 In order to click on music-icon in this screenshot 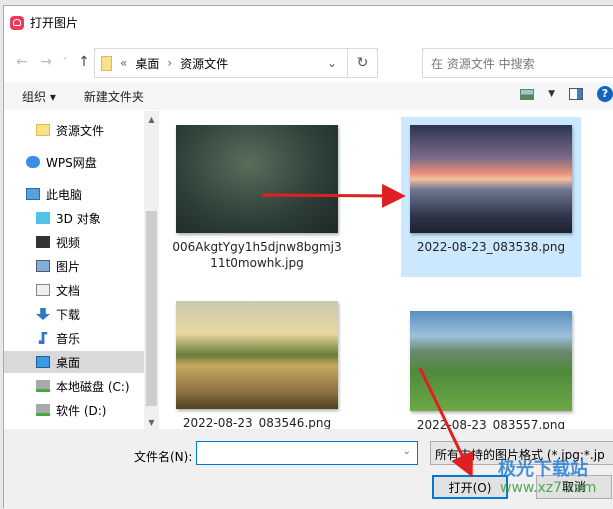, I will do `click(43, 338)`.